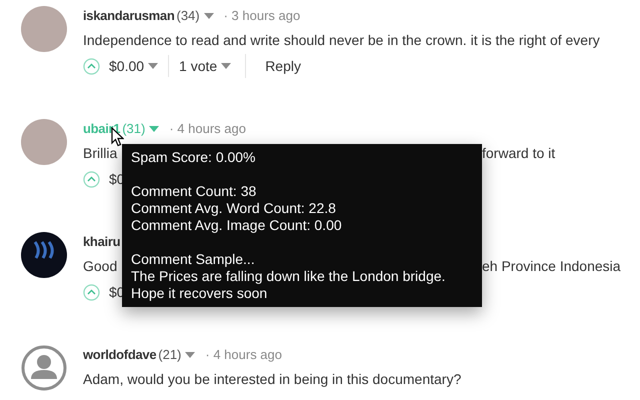 This screenshot has height=400, width=640. I want to click on comment-text: Adam, would you be interested in being in this documentary?, so click(272, 379).